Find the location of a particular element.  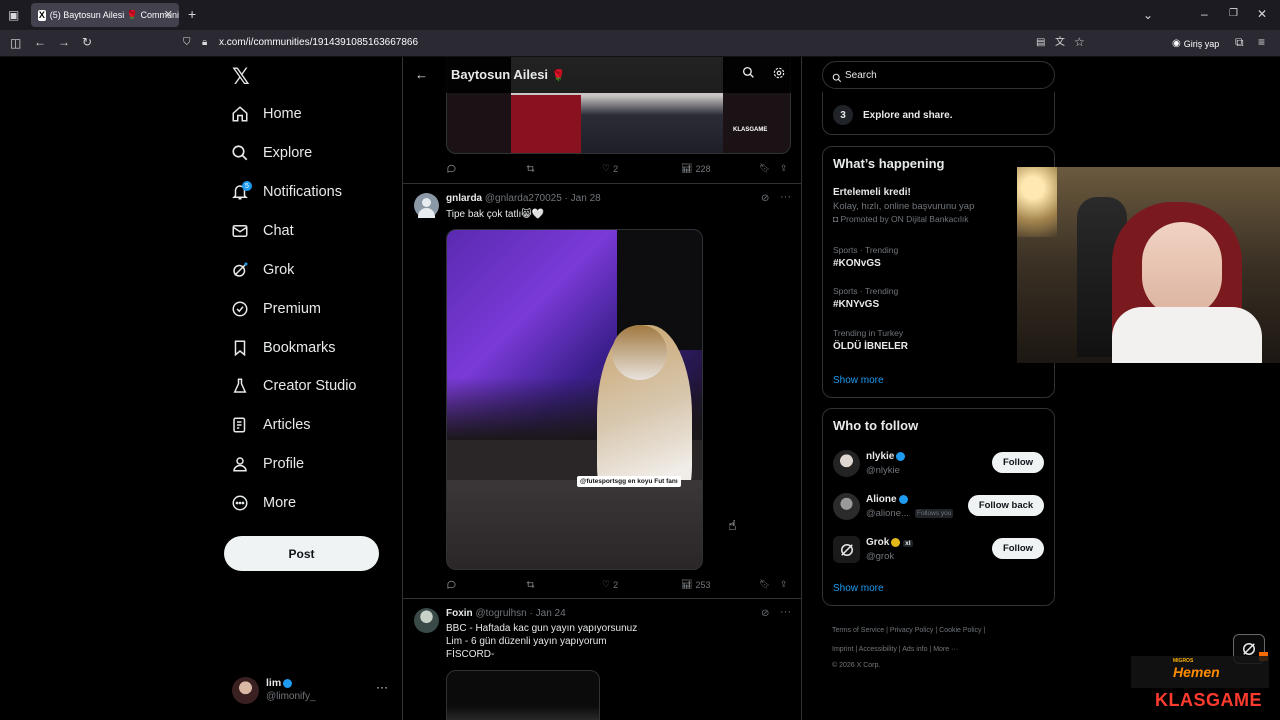

sidebar-item-grok: Grok is located at coordinates (262, 270).